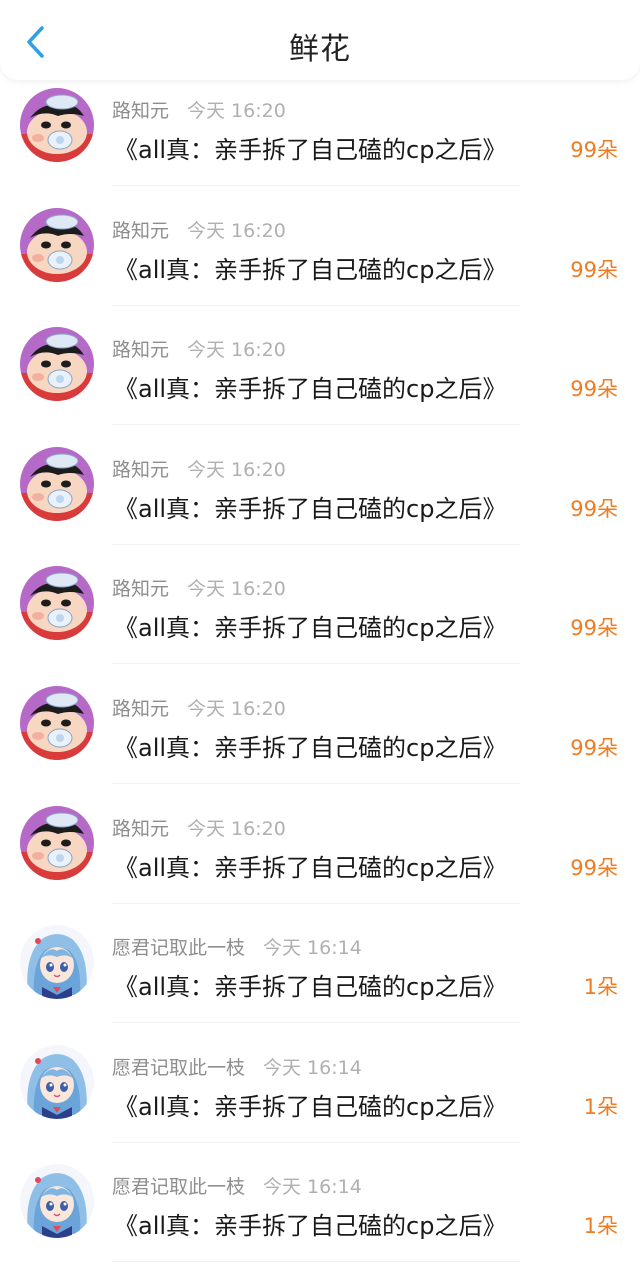 This screenshot has height=1276, width=640. I want to click on list-item-7: 路知元 今天 16:20 《all真：亲手拆了自己磕的cp之后》 99朵, so click(320, 858).